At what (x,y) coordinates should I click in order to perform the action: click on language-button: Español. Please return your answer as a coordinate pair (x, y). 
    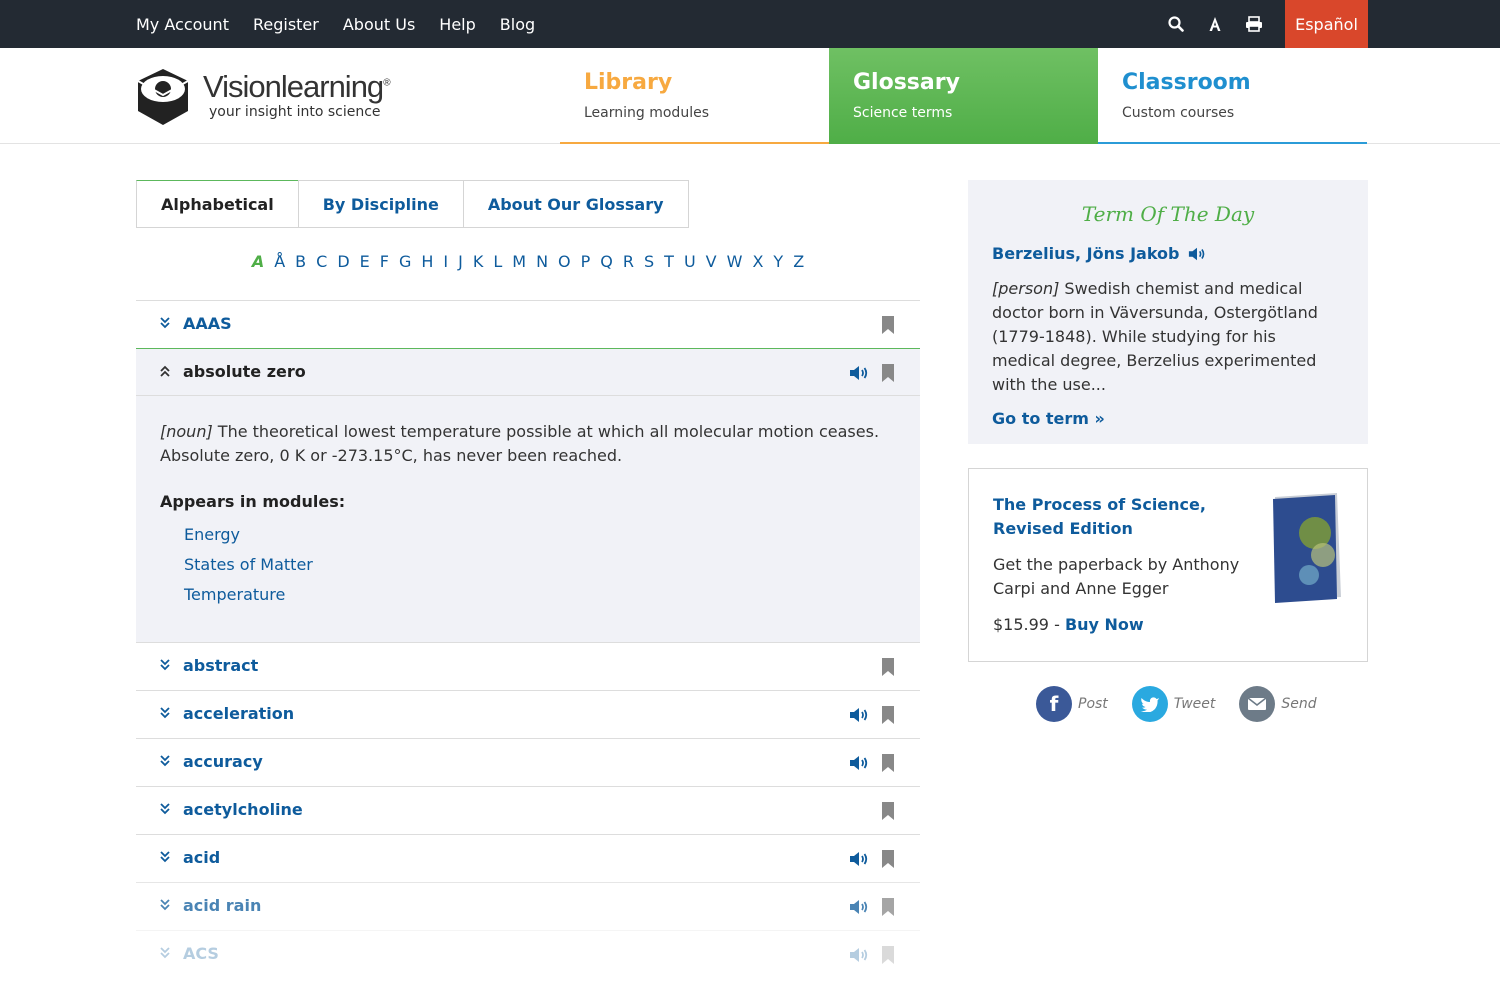
    Looking at the image, I should click on (1326, 24).